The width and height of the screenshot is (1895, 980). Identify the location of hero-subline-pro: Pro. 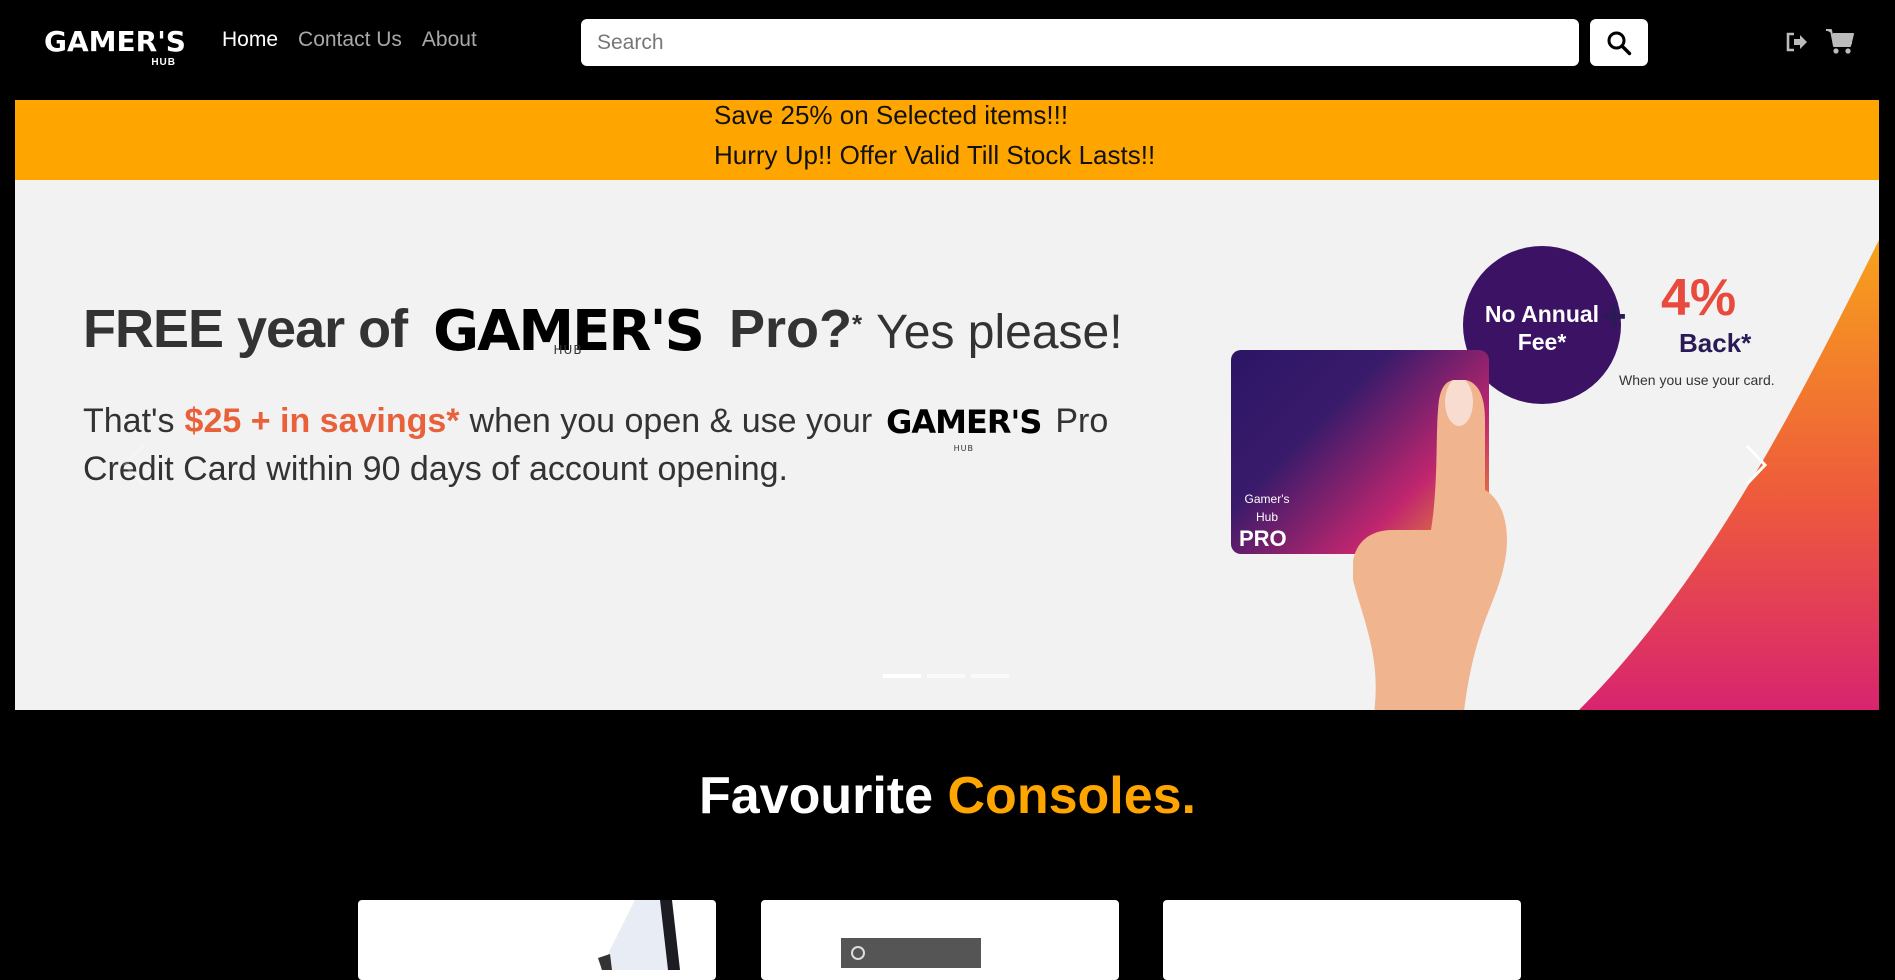
(1082, 421).